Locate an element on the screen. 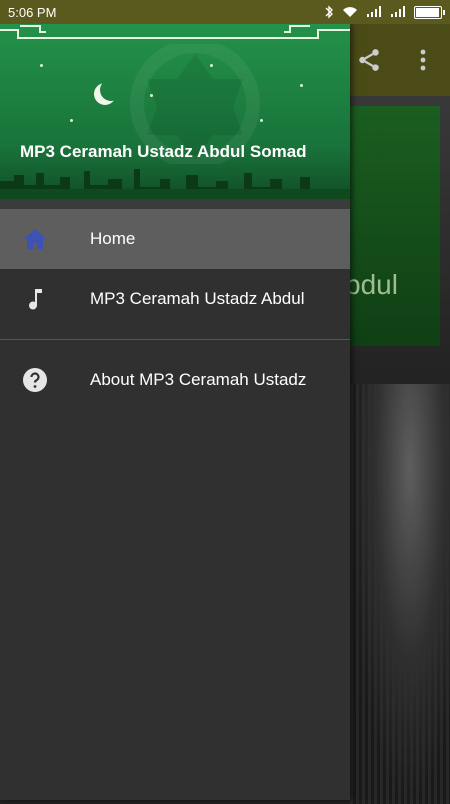  share-icon is located at coordinates (369, 60).